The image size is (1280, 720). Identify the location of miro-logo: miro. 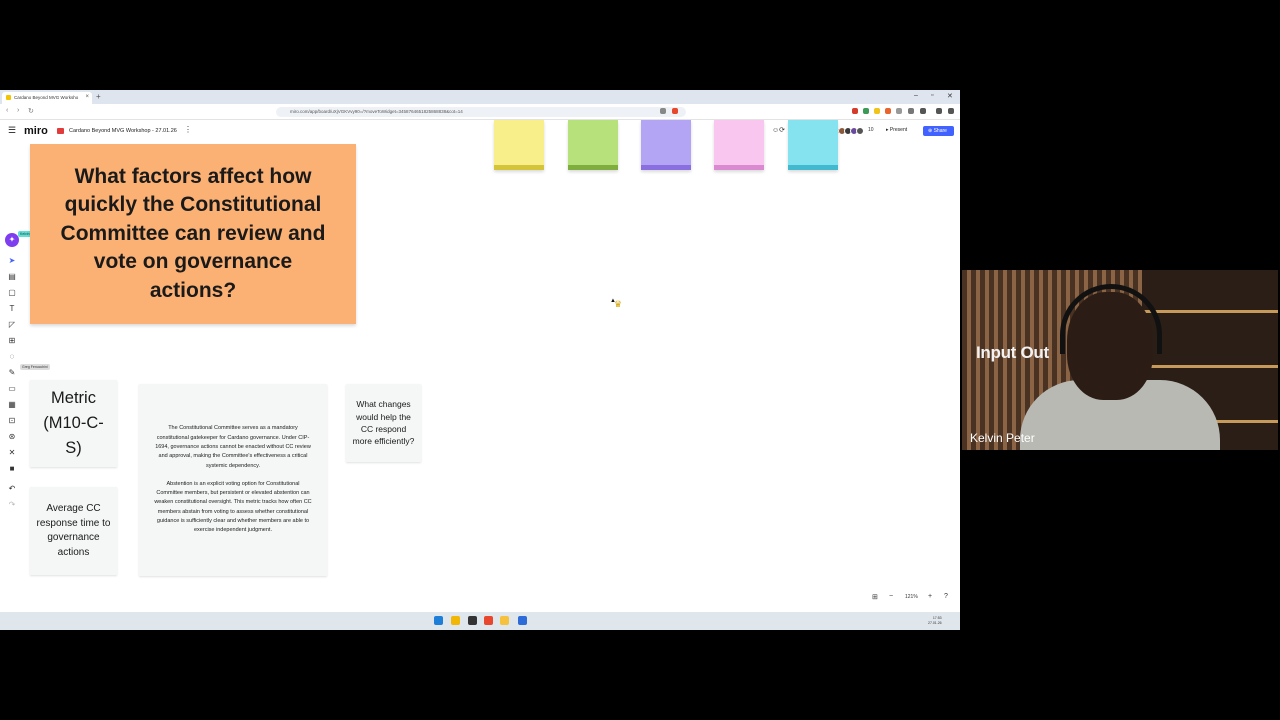
(36, 131).